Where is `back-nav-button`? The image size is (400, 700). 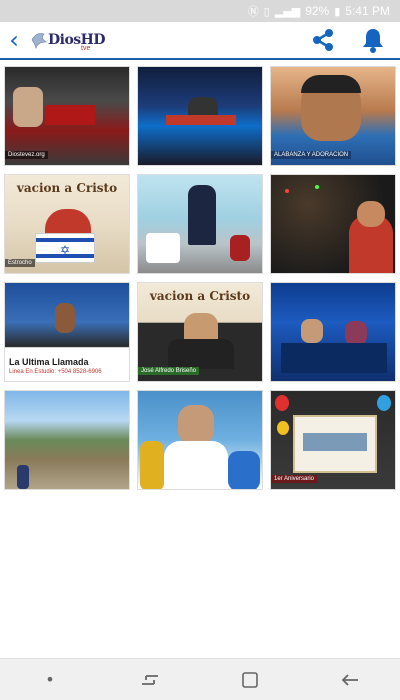
back-nav-button is located at coordinates (350, 680).